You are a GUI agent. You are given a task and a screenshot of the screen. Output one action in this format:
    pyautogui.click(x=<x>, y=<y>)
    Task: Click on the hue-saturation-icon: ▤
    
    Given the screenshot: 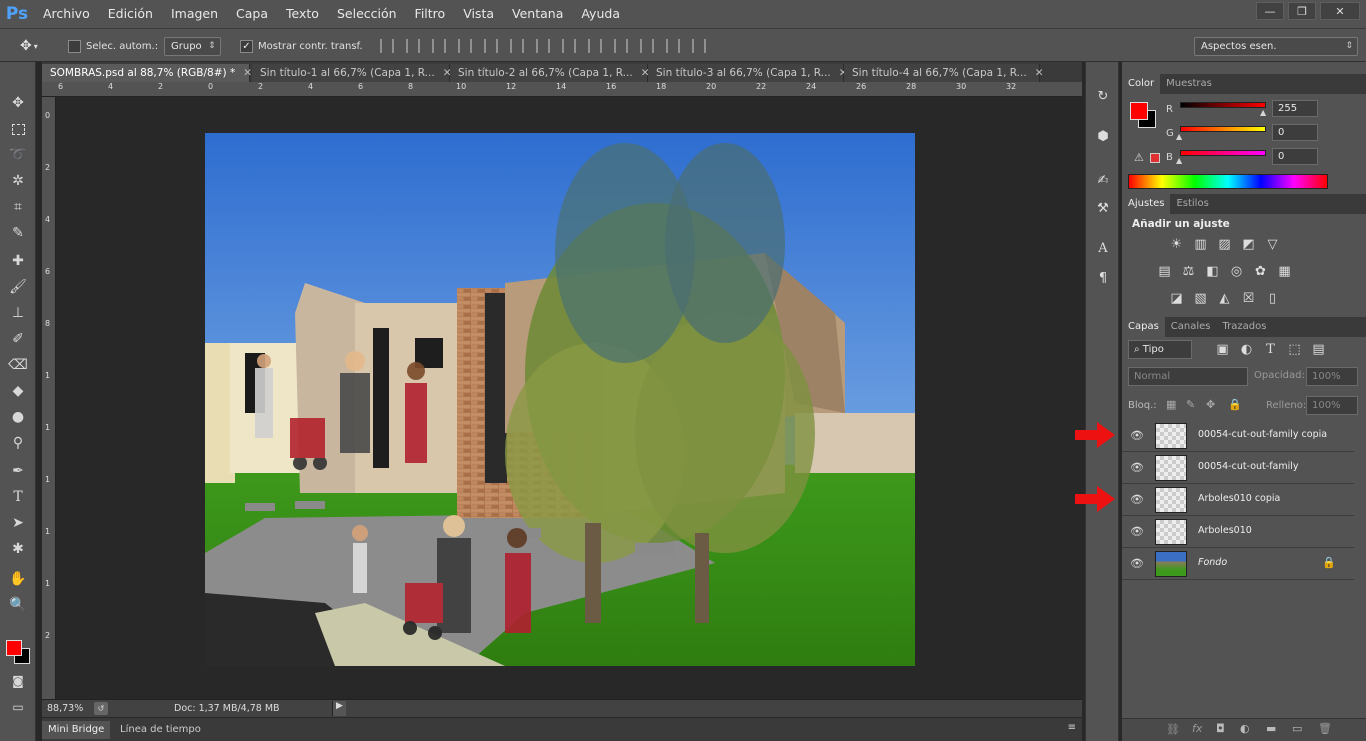 What is the action you would take?
    pyautogui.click(x=1164, y=271)
    